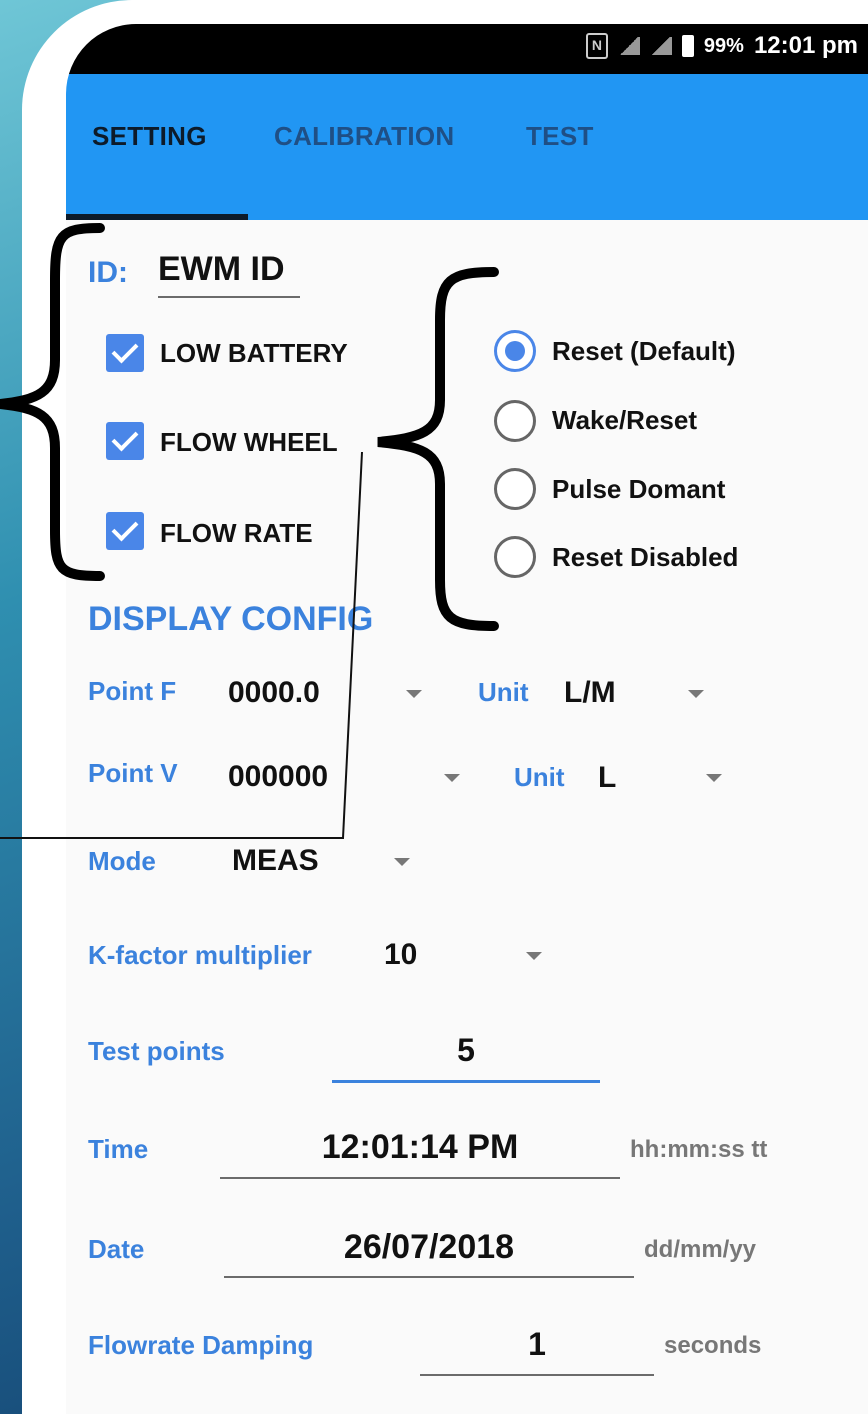 This screenshot has height=1414, width=868. What do you see at coordinates (560, 136) in the screenshot?
I see `tab-test: TEST` at bounding box center [560, 136].